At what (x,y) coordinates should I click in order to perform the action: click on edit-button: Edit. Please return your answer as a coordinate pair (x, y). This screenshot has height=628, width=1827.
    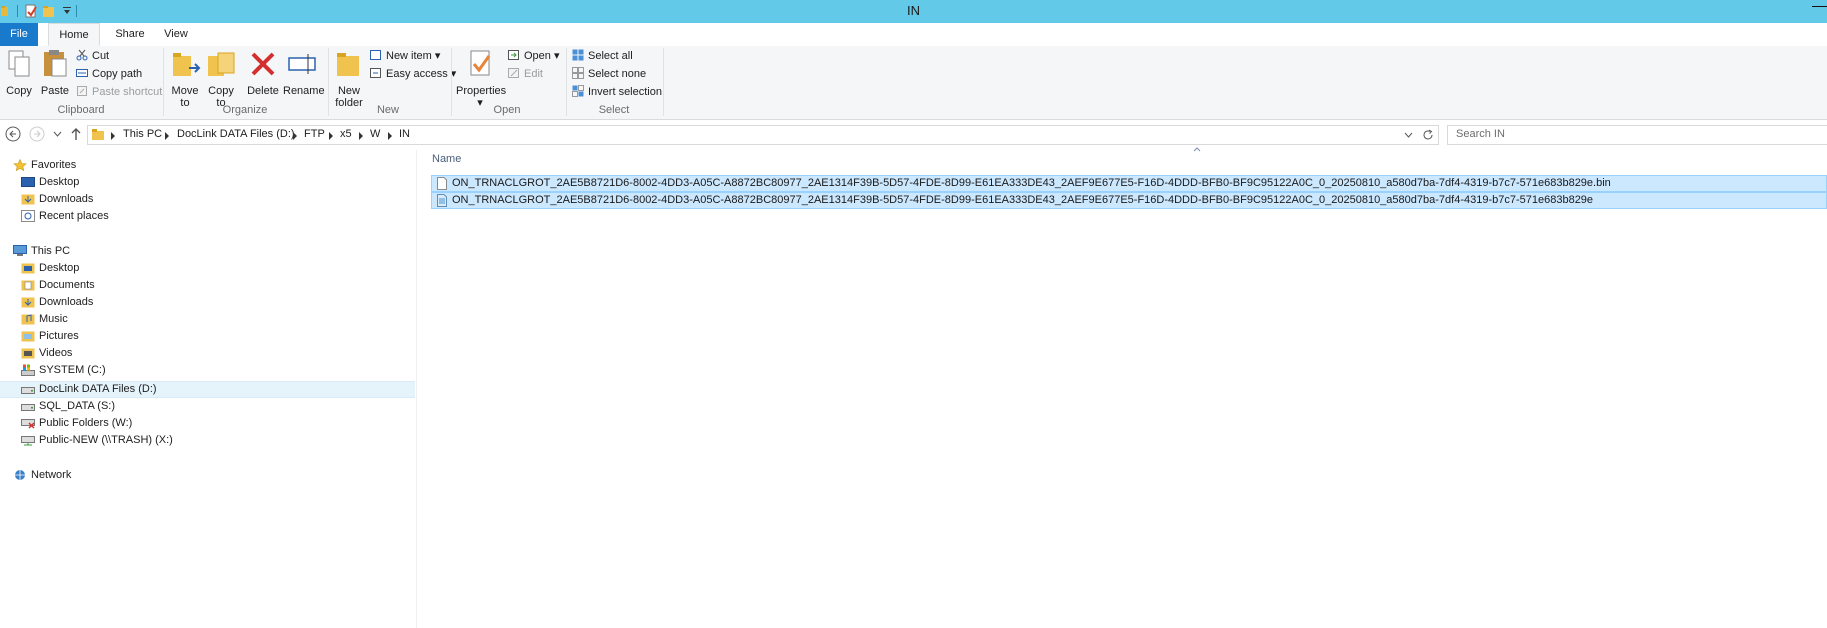
    Looking at the image, I should click on (525, 74).